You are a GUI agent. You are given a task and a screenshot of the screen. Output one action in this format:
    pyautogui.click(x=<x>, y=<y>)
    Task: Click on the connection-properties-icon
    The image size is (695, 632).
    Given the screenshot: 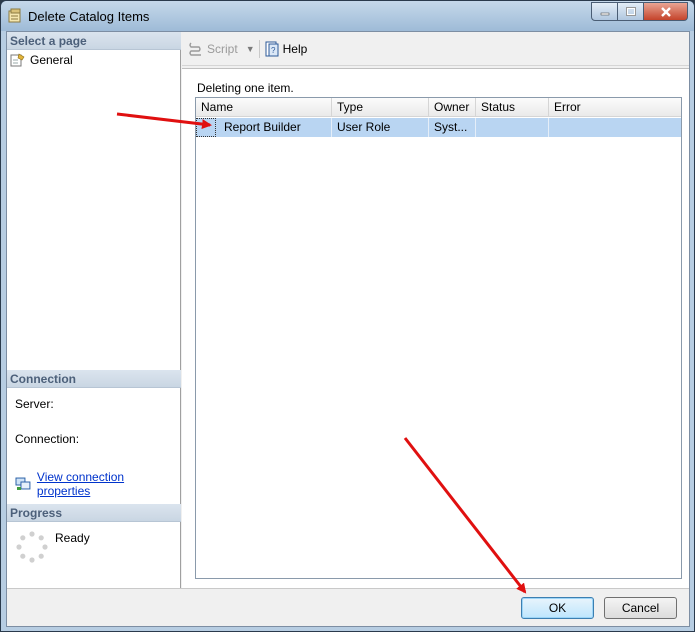 What is the action you would take?
    pyautogui.click(x=23, y=483)
    